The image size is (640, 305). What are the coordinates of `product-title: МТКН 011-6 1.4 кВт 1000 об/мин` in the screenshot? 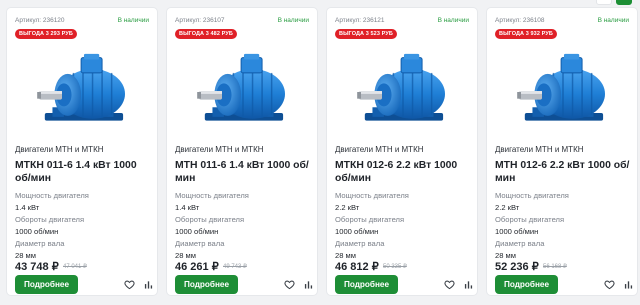 It's located at (85, 172).